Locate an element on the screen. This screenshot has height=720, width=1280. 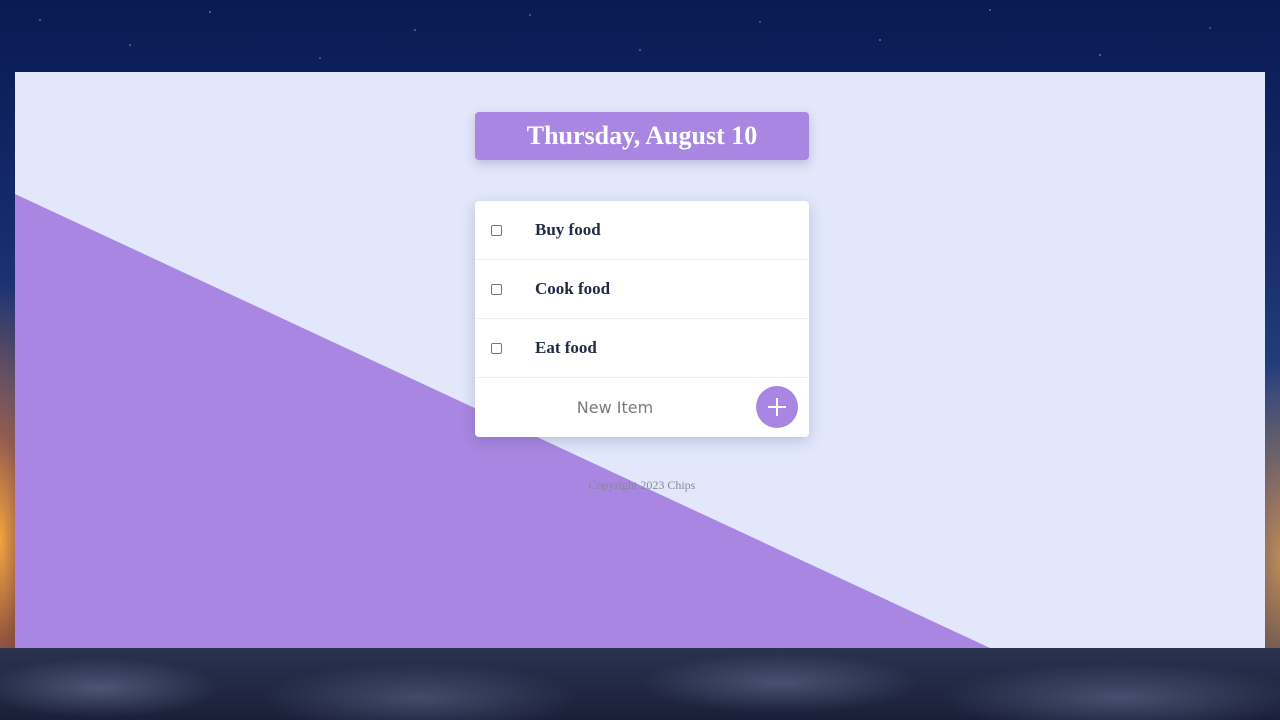
new-item-input is located at coordinates (615, 407).